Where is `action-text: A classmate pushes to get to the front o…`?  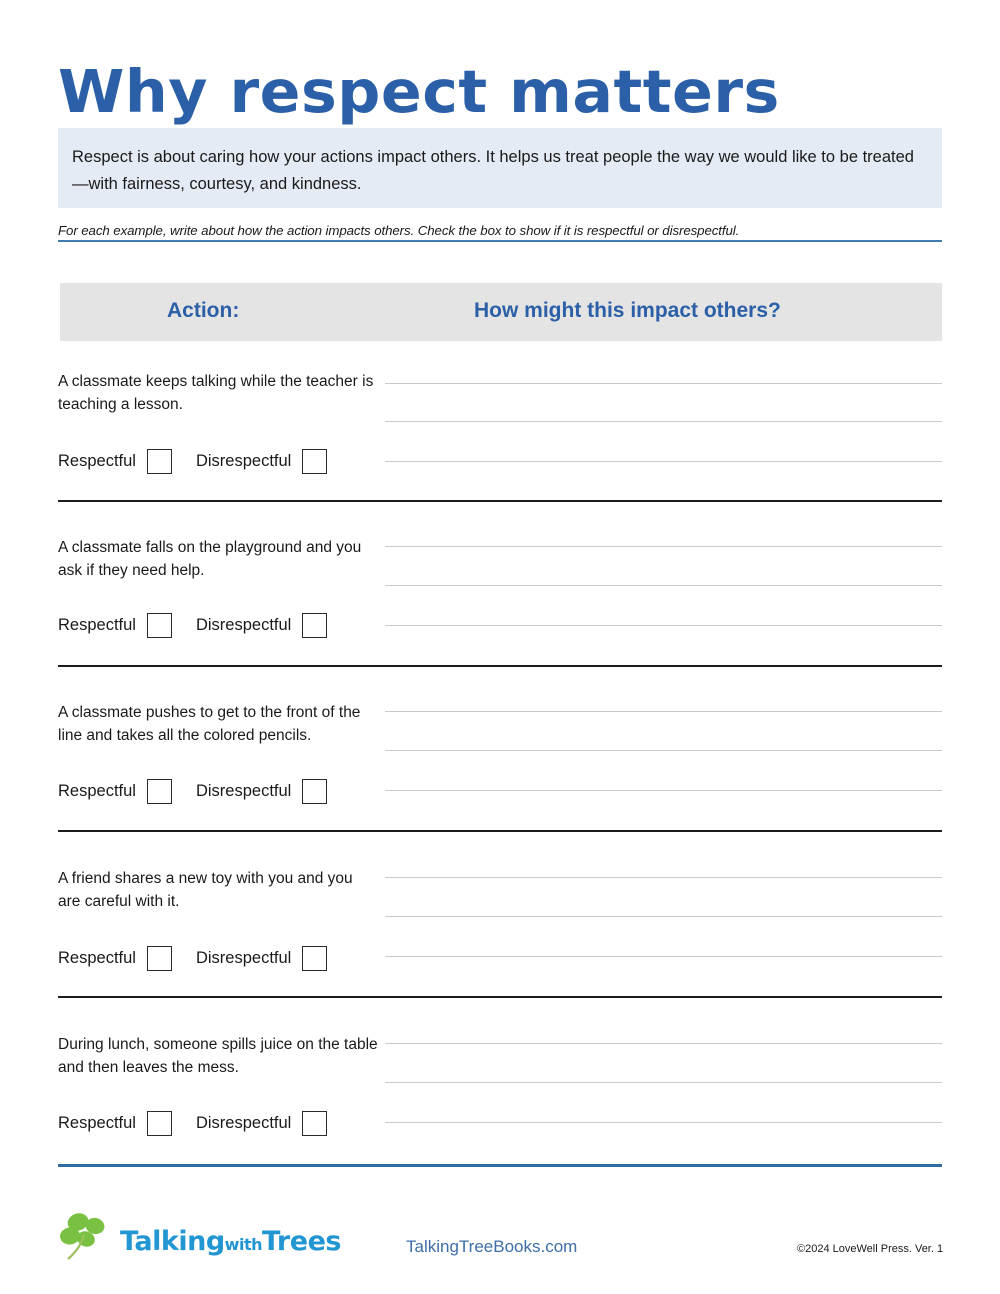 action-text: A classmate pushes to get to the front o… is located at coordinates (209, 724).